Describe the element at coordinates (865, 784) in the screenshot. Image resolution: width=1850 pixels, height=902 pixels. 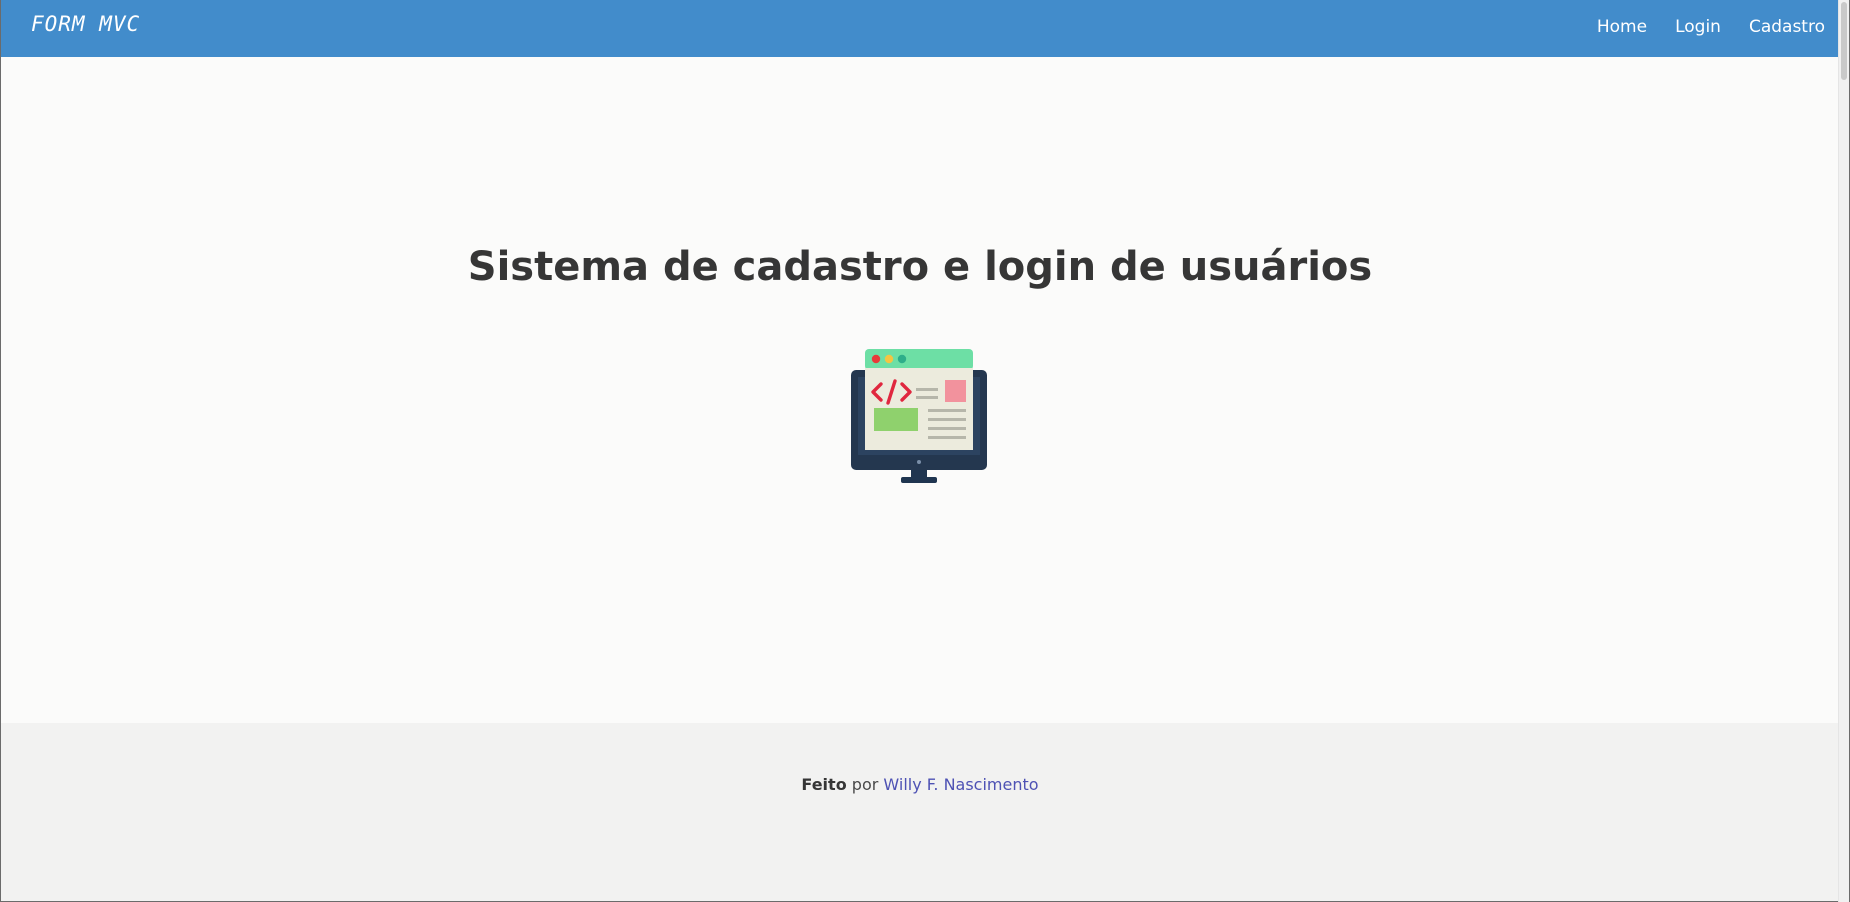
I see `footer-by-label: por` at that location.